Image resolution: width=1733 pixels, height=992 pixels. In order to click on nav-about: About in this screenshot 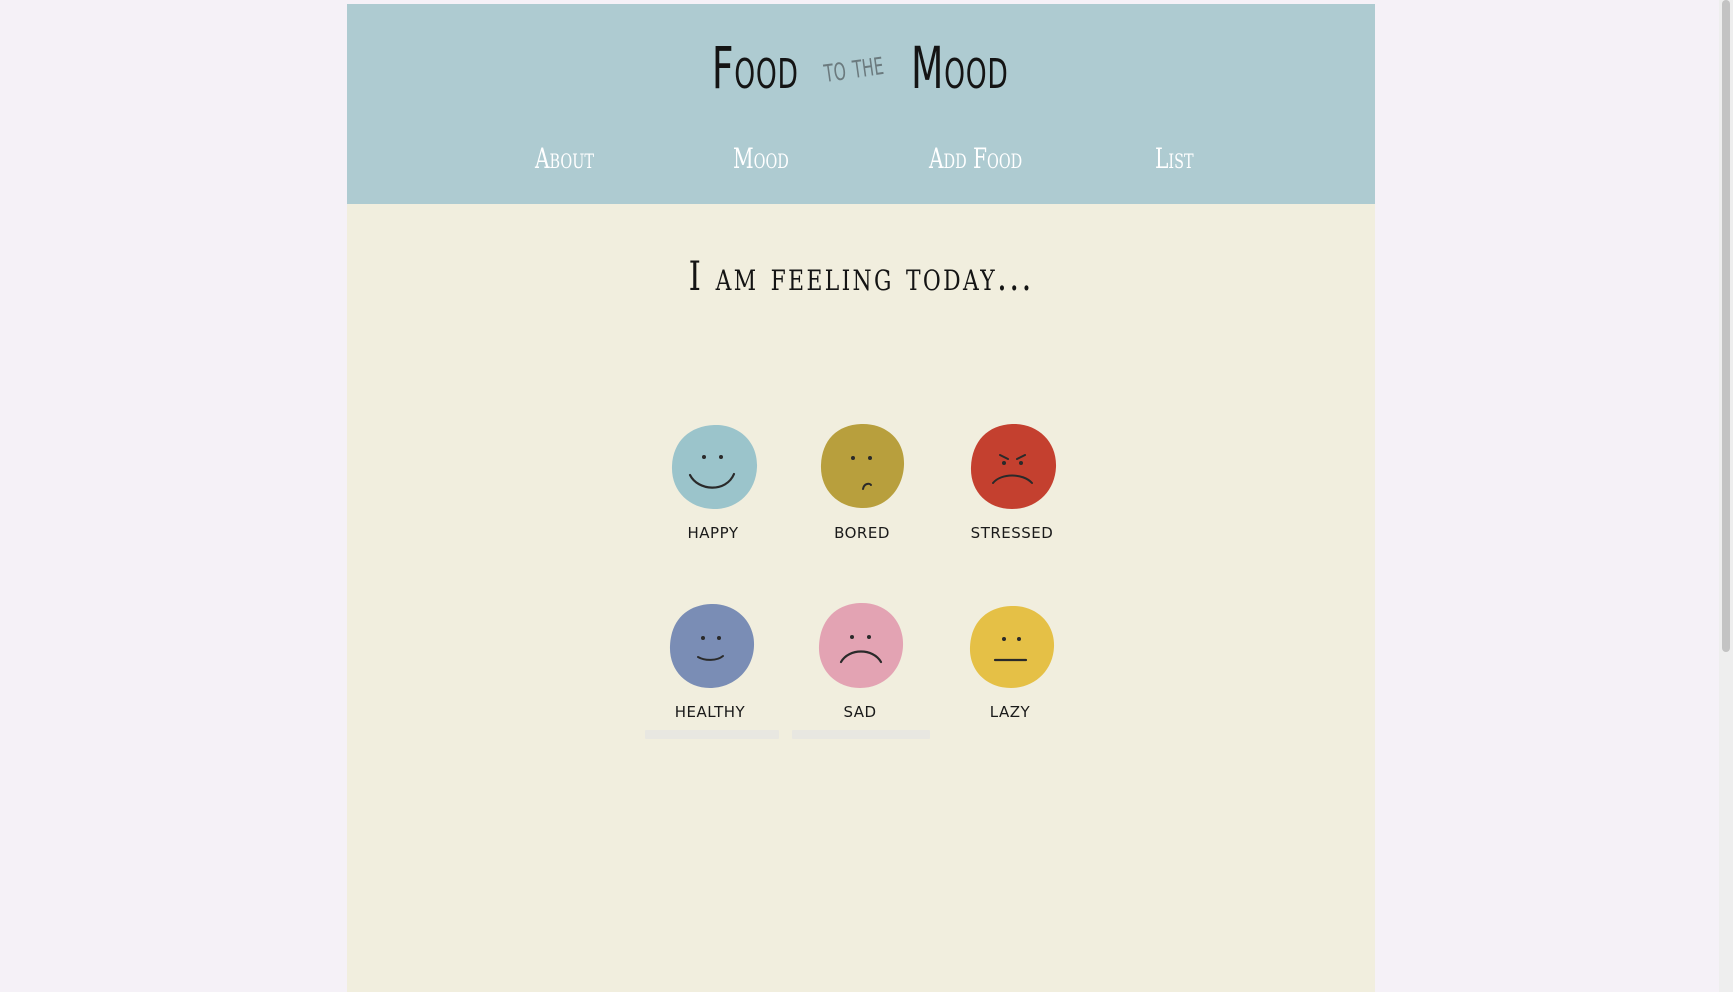, I will do `click(564, 158)`.